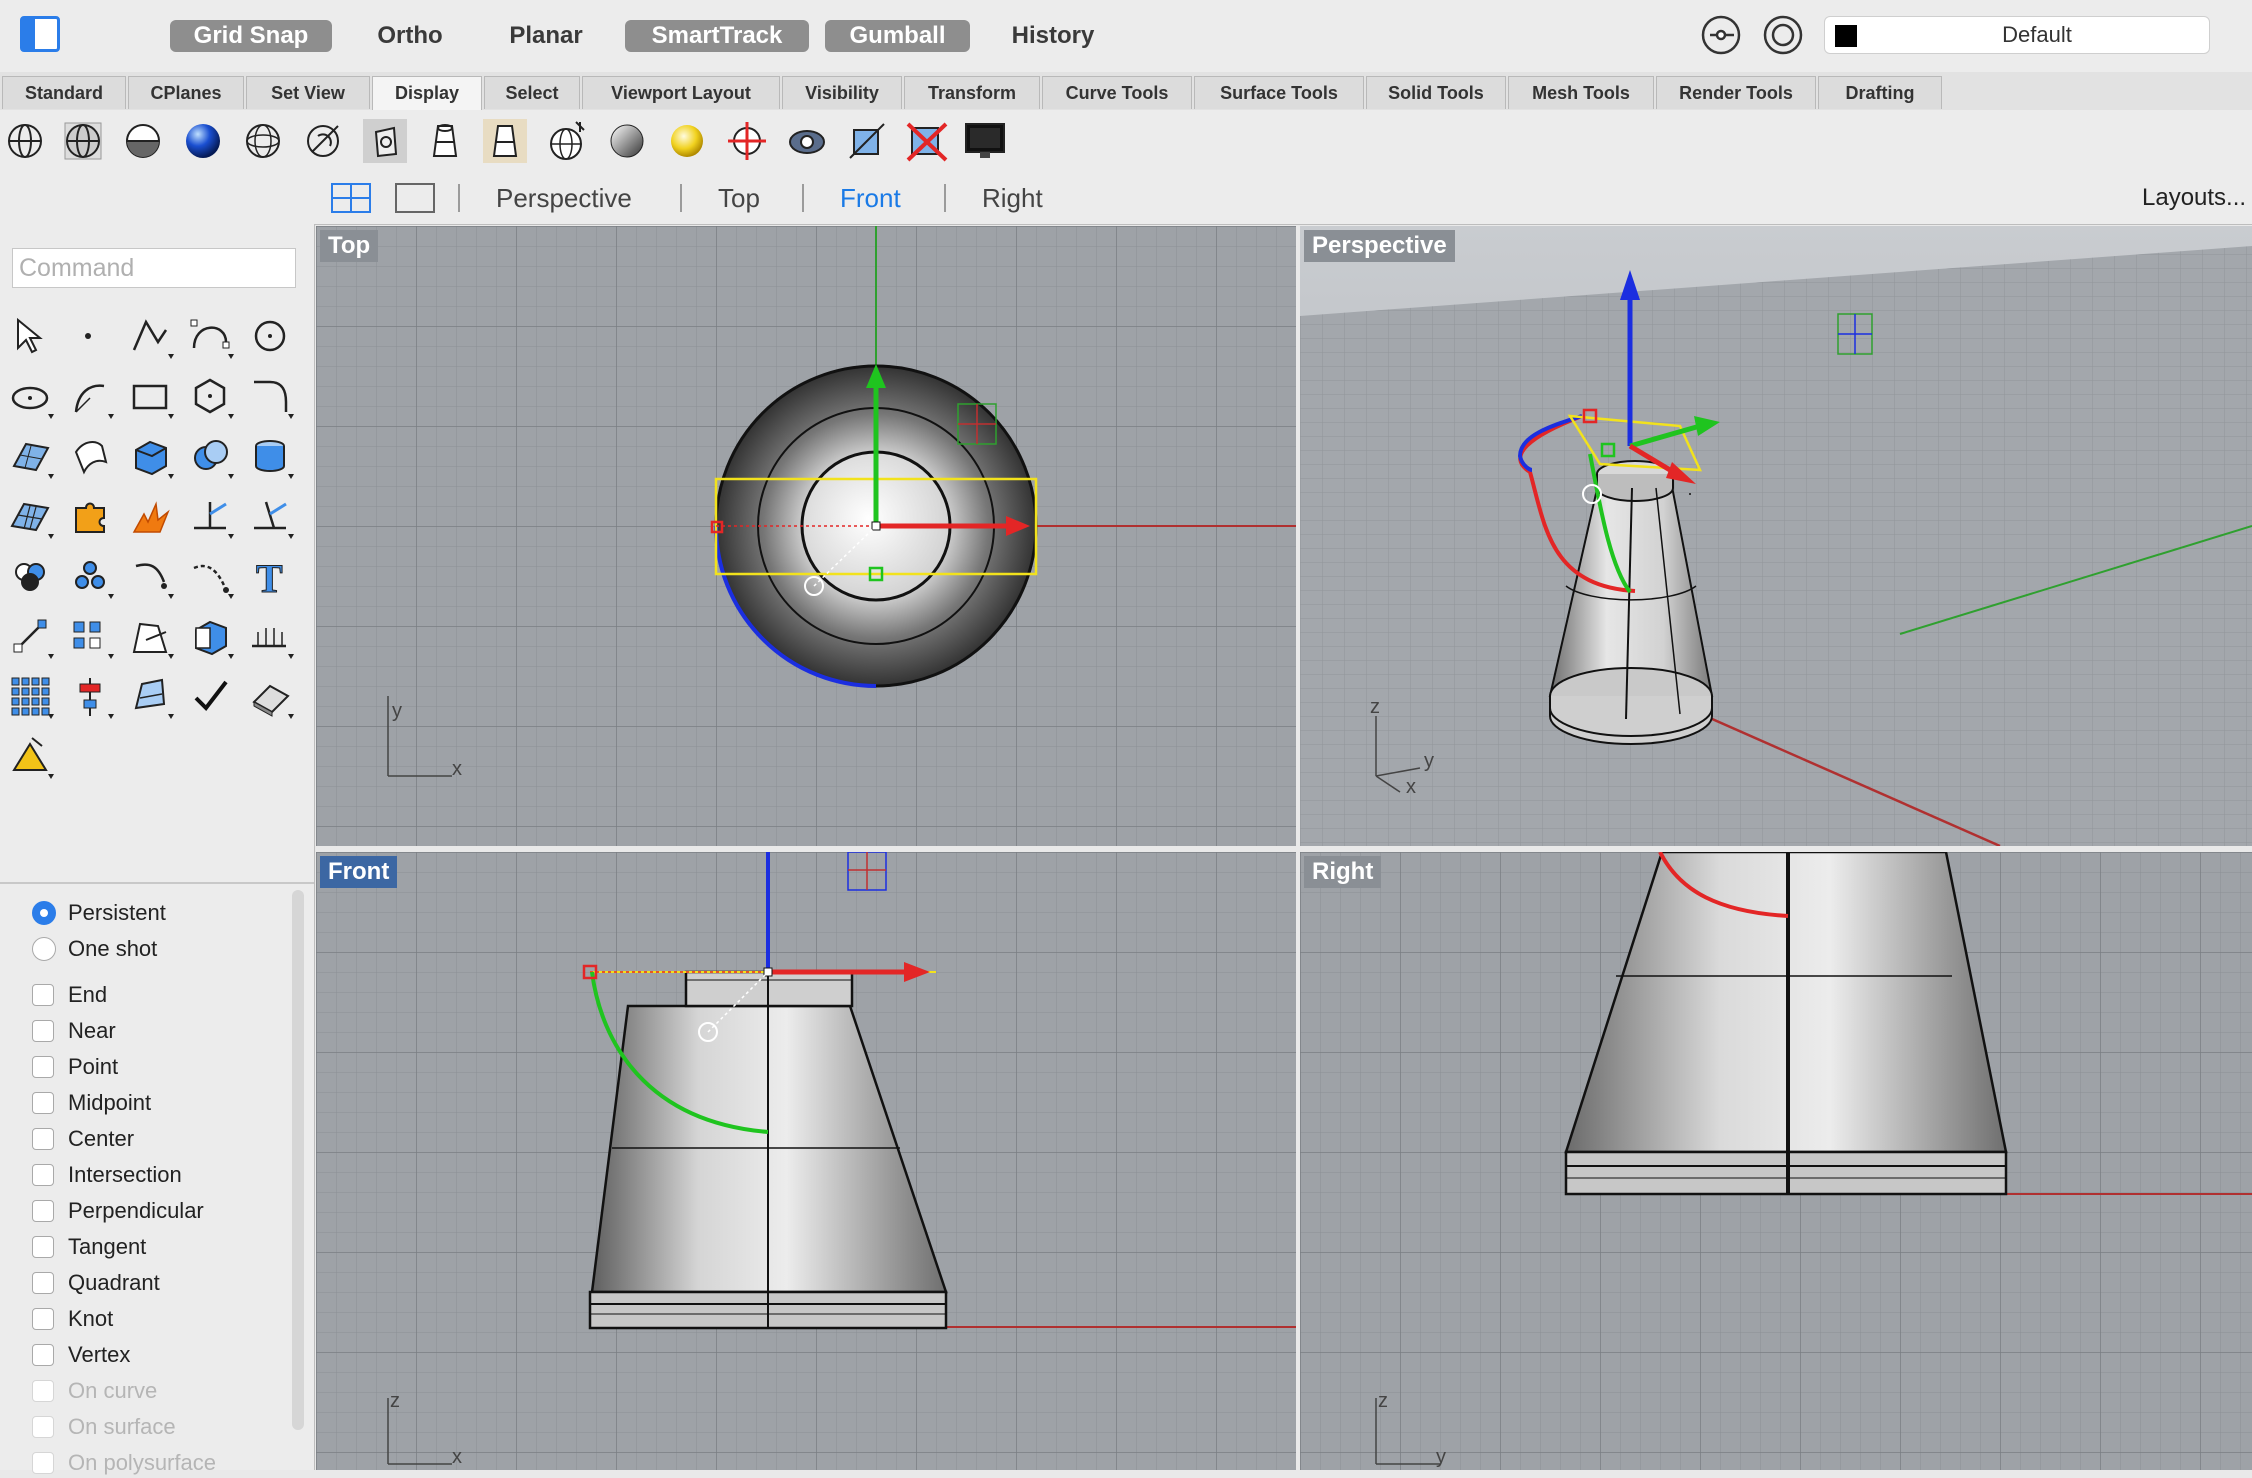 This screenshot has height=1478, width=2252. Describe the element at coordinates (1436, 92) in the screenshot. I see `tab-solid-tools: Solid Tools` at that location.